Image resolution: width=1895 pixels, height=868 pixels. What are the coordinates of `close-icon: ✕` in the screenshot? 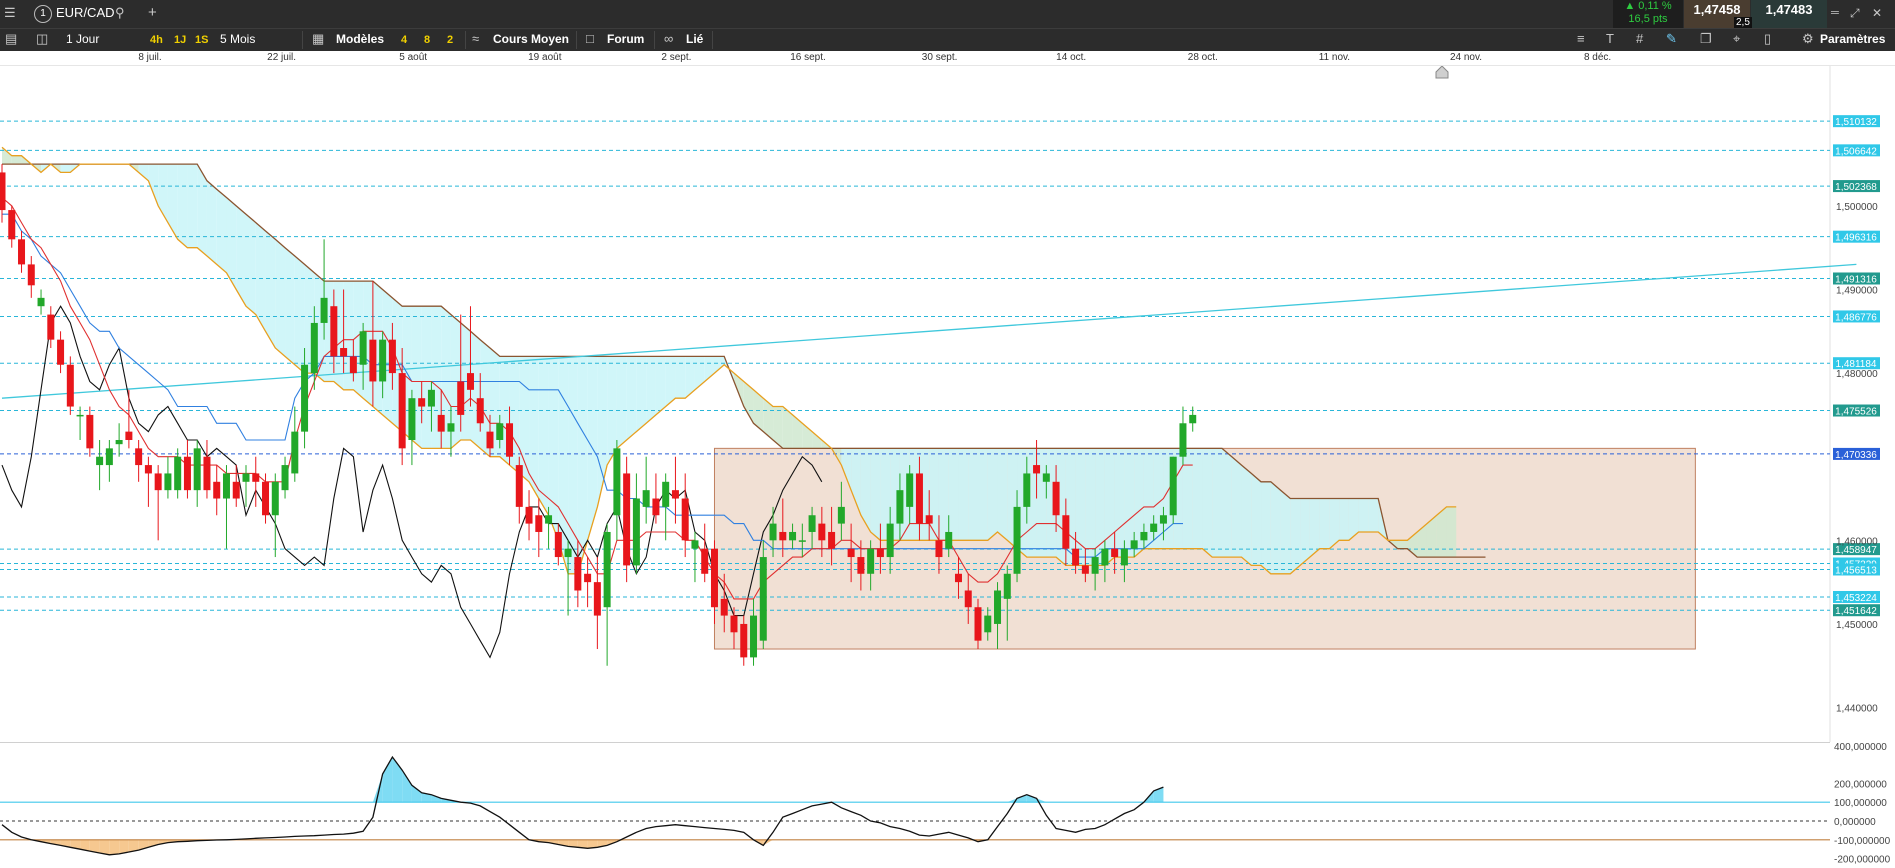 It's located at (1877, 13).